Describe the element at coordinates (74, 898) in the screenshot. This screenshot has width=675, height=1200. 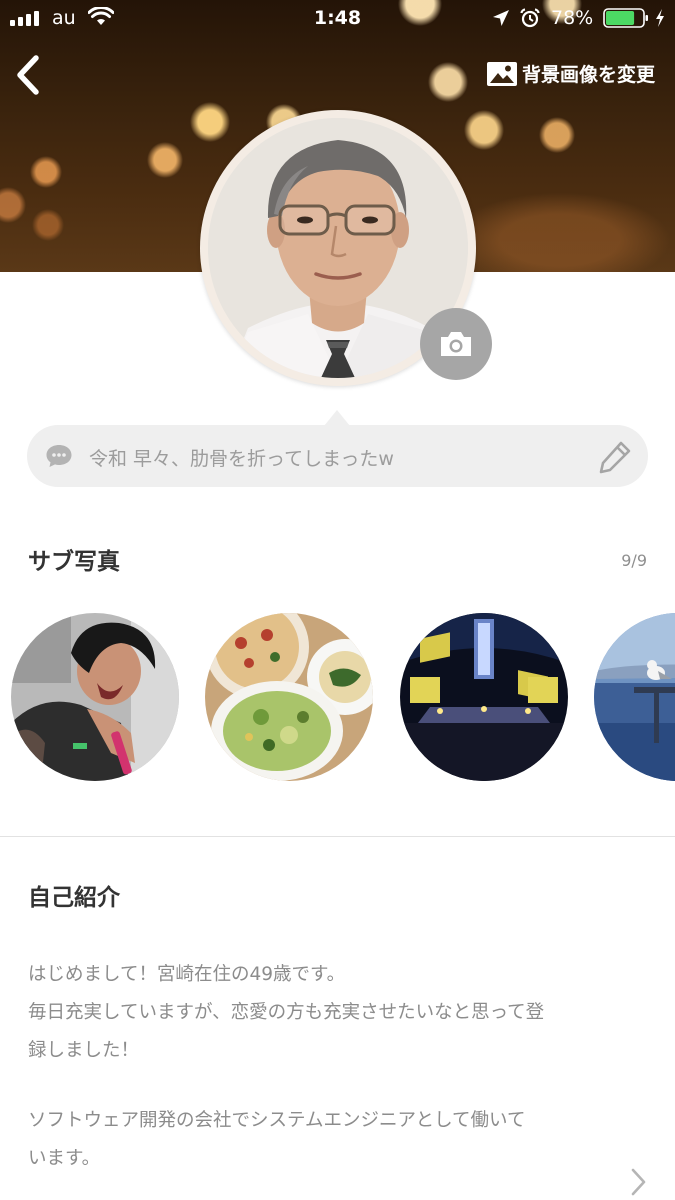
I see `intro-title: 自己紹介` at that location.